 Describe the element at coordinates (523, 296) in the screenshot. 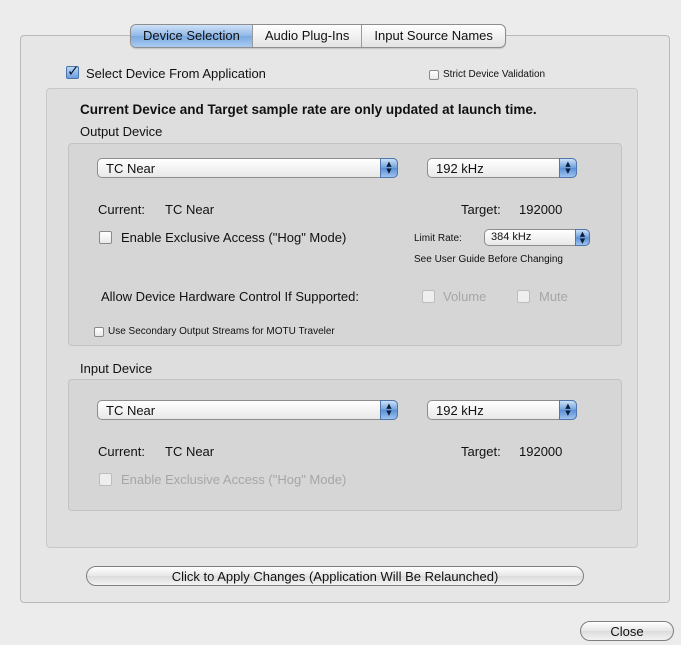

I see `mute-checkbox` at that location.